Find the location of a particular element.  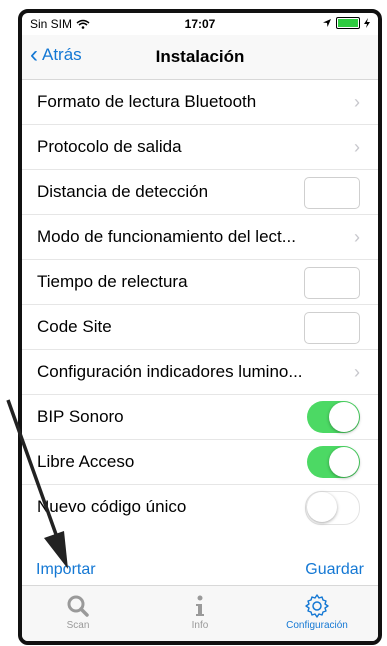

status-right is located at coordinates (346, 23).